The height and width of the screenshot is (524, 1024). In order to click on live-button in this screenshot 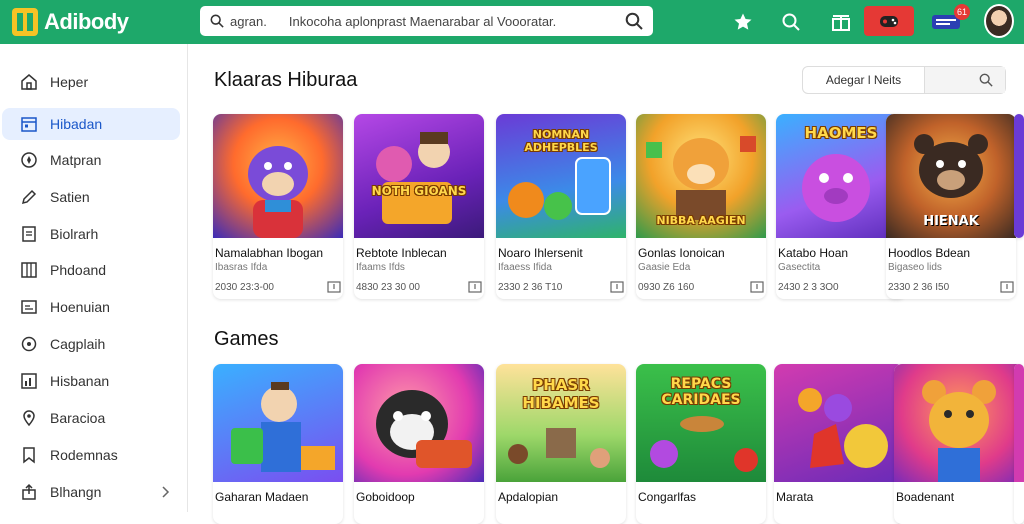, I will do `click(889, 21)`.